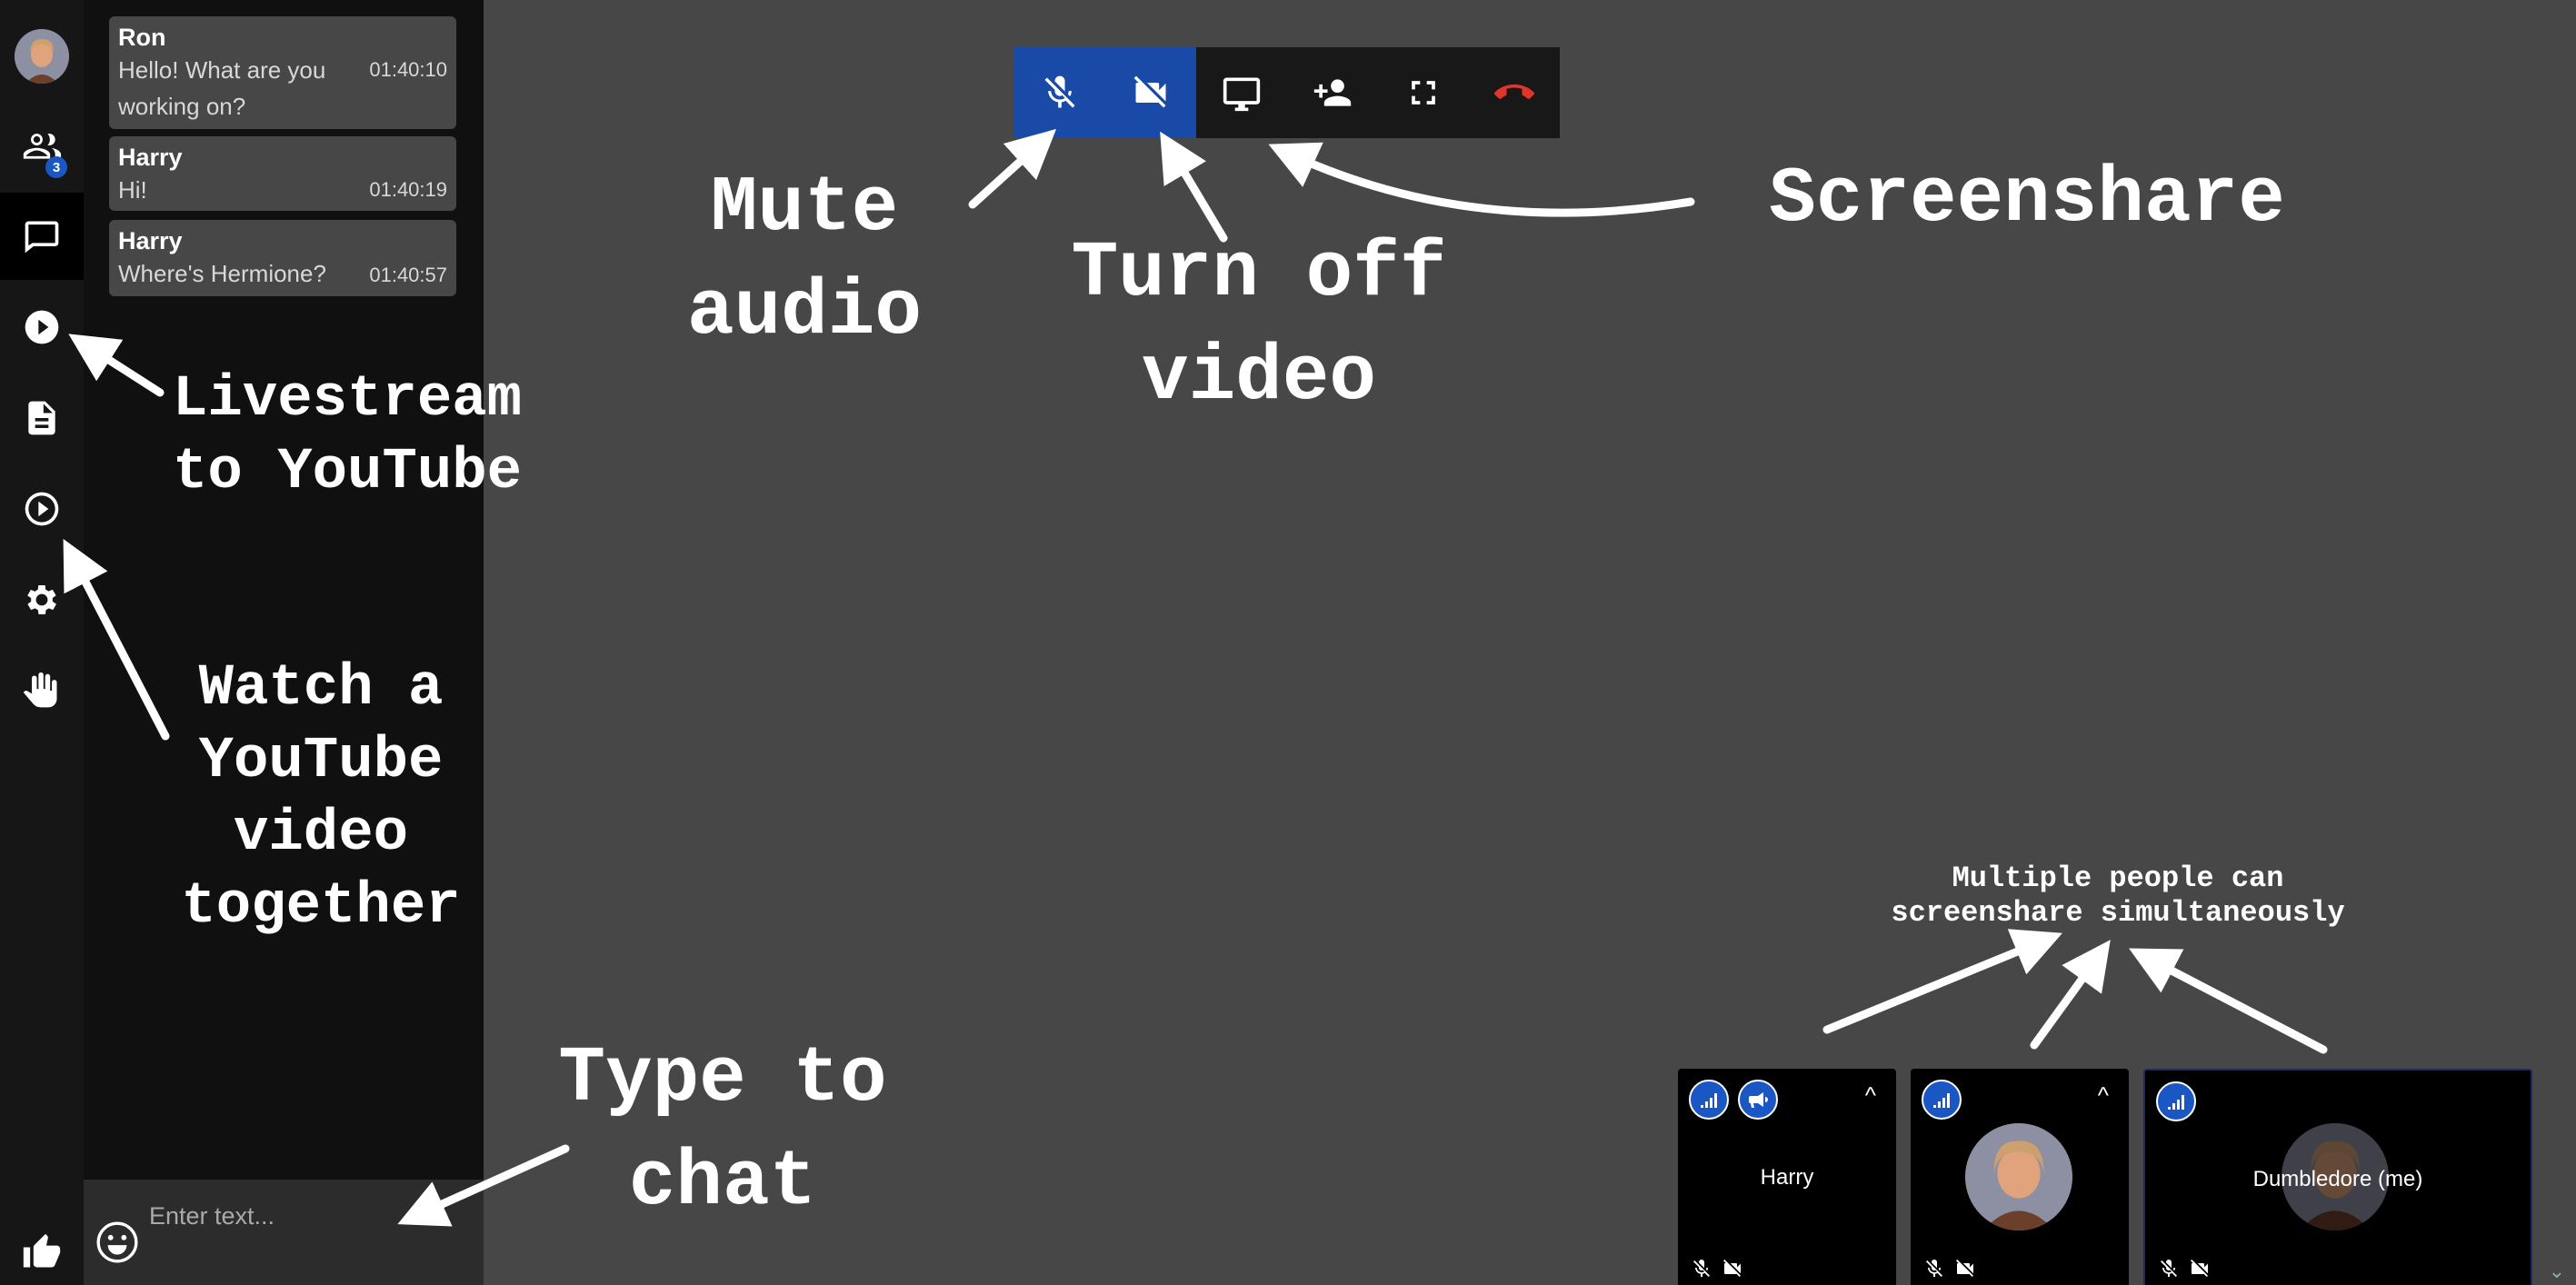 This screenshot has width=2576, height=1285. Describe the element at coordinates (408, 275) in the screenshot. I see `message-time: 01:40:57` at that location.